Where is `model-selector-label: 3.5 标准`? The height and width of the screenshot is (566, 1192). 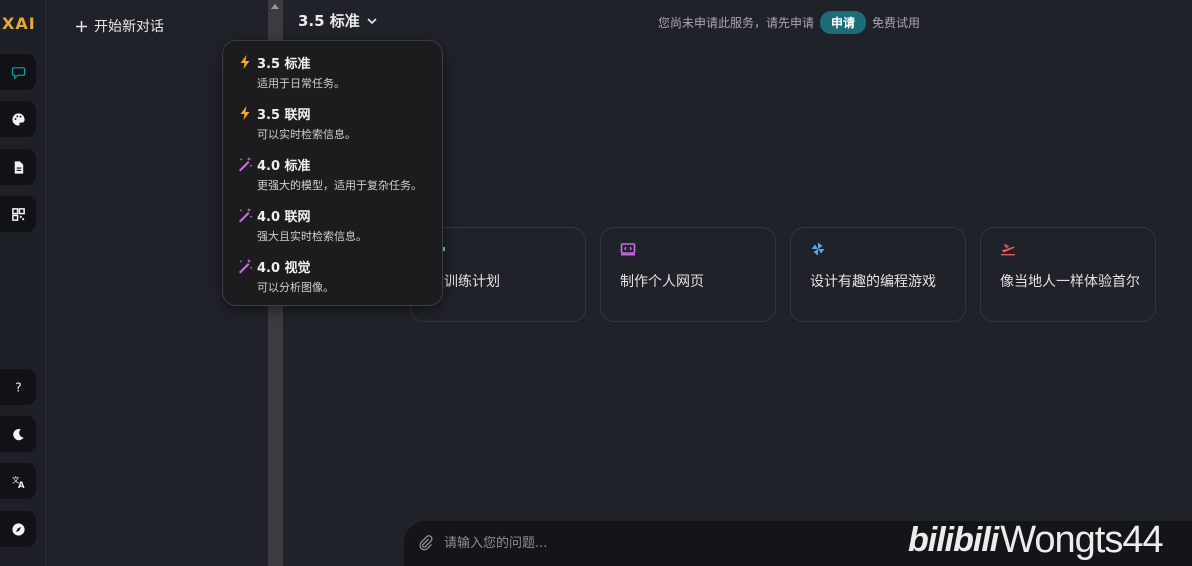
model-selector-label: 3.5 标准 is located at coordinates (329, 21).